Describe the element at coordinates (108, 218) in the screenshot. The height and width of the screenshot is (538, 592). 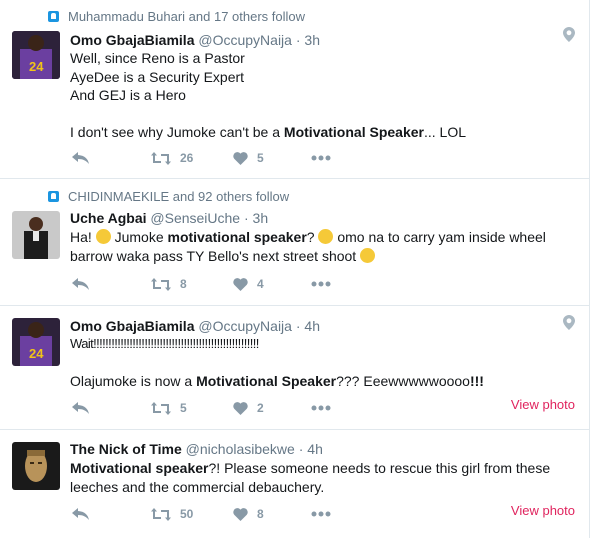
I see `display-name: Uche Agbai` at that location.